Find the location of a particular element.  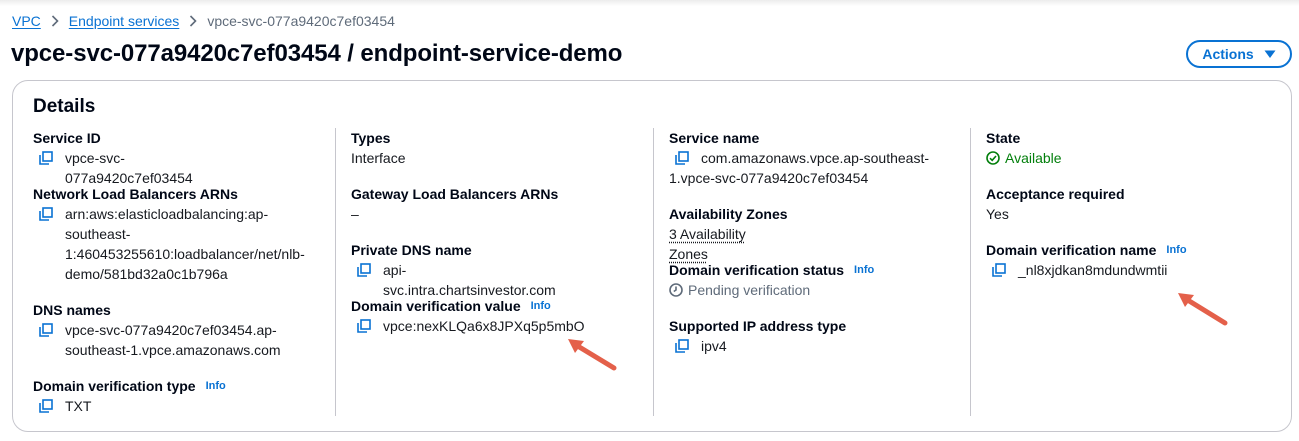

domain-verification-value-label-text: Domain verification value is located at coordinates (436, 306).